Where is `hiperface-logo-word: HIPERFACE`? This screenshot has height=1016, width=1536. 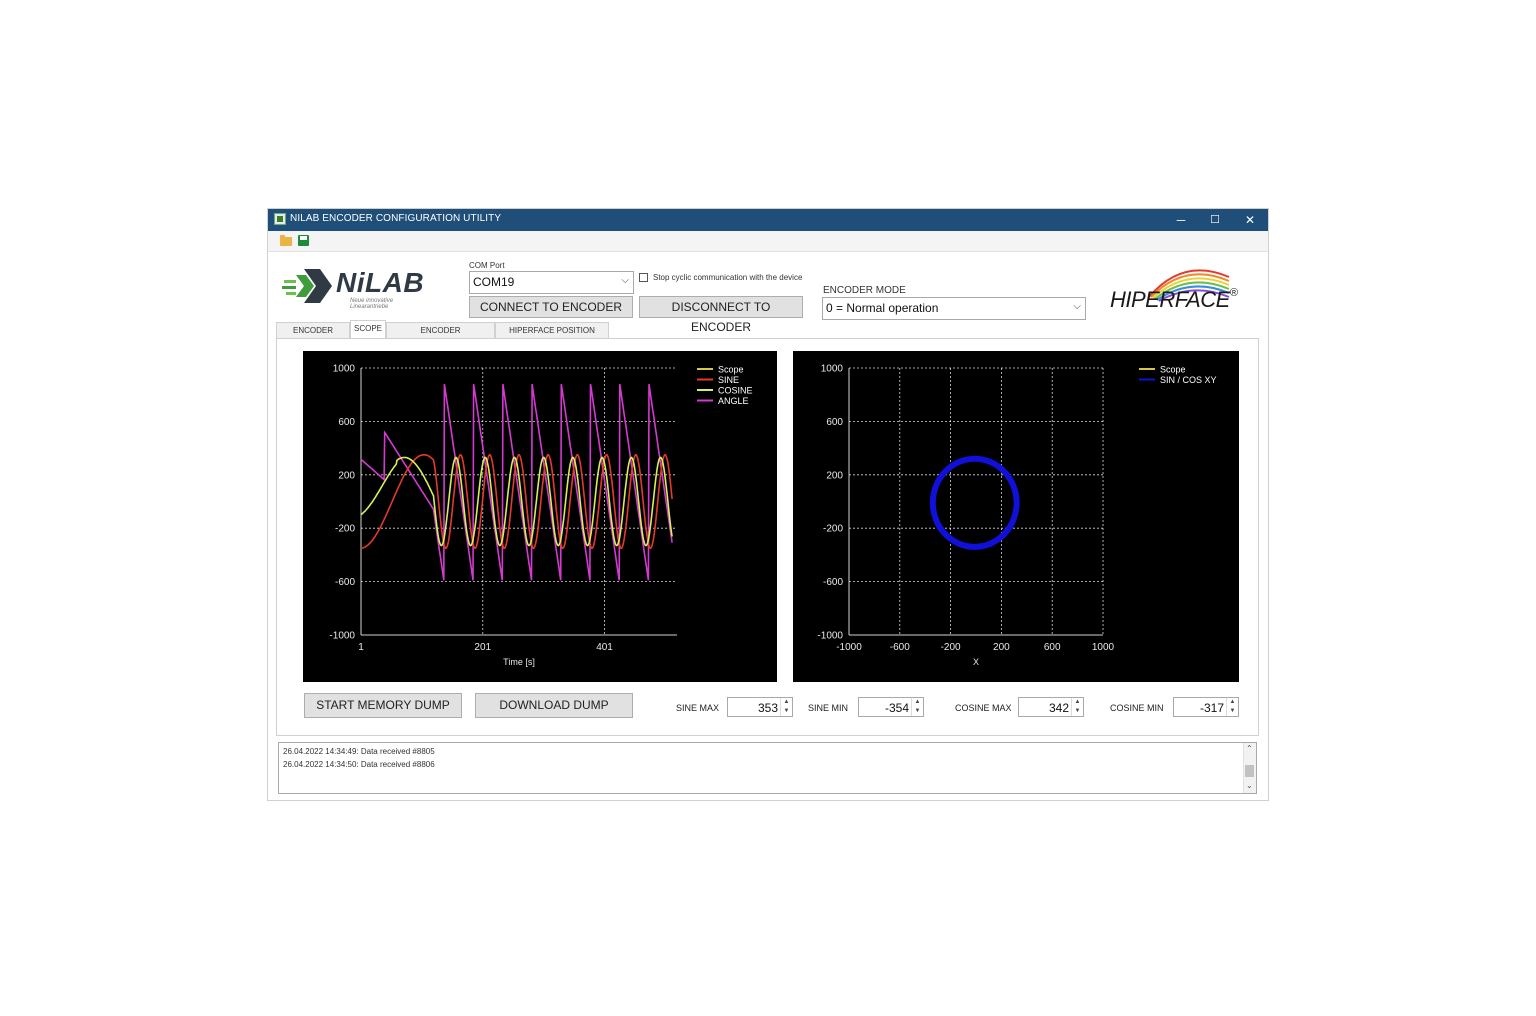 hiperface-logo-word: HIPERFACE is located at coordinates (1170, 299).